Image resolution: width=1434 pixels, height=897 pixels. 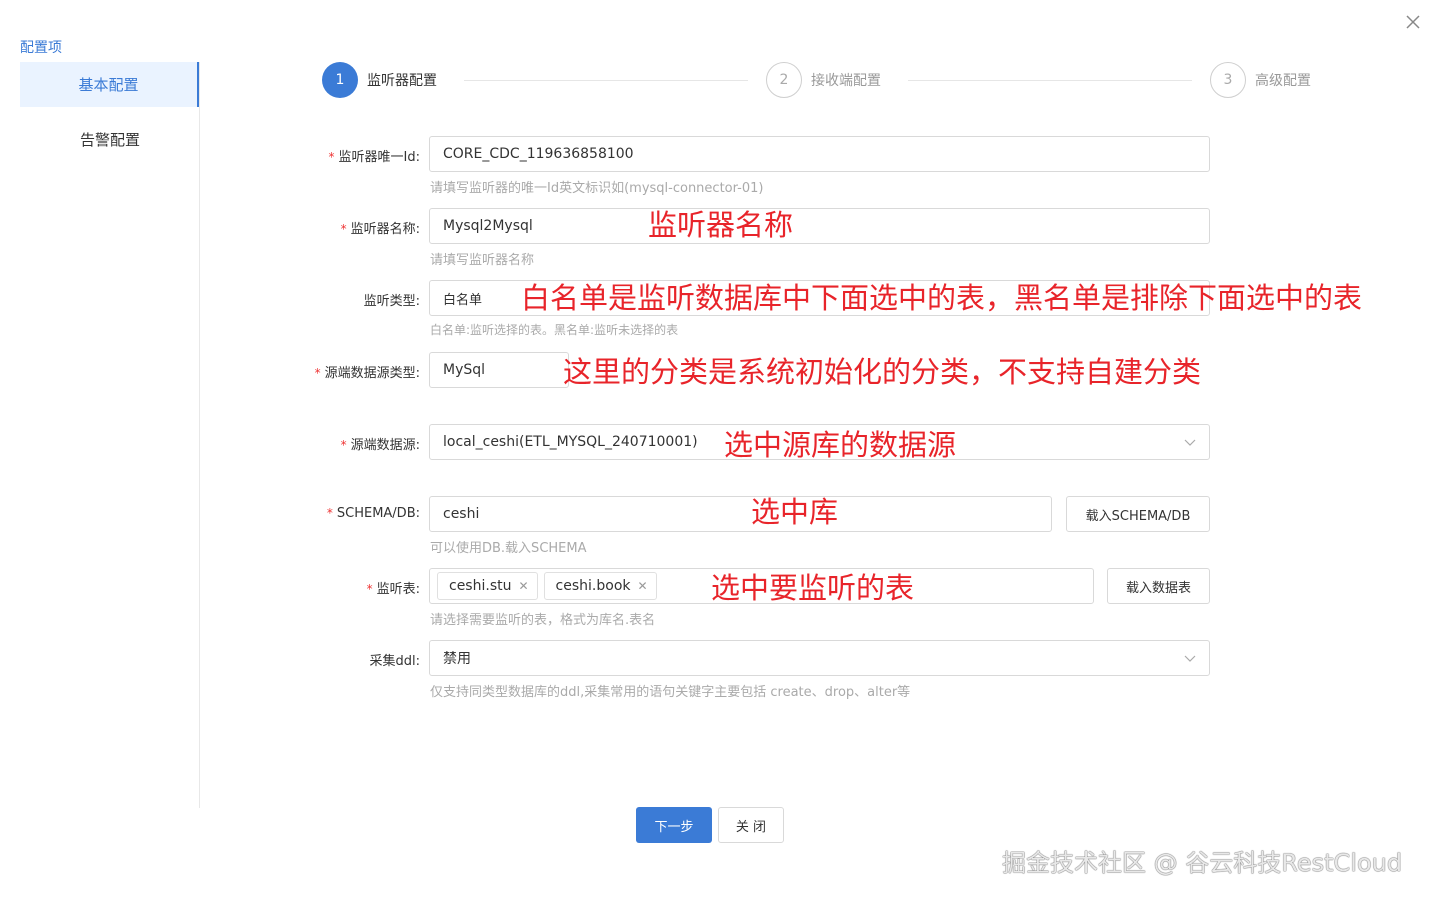 I want to click on load-tables-button: 载入数据表, so click(x=1158, y=586).